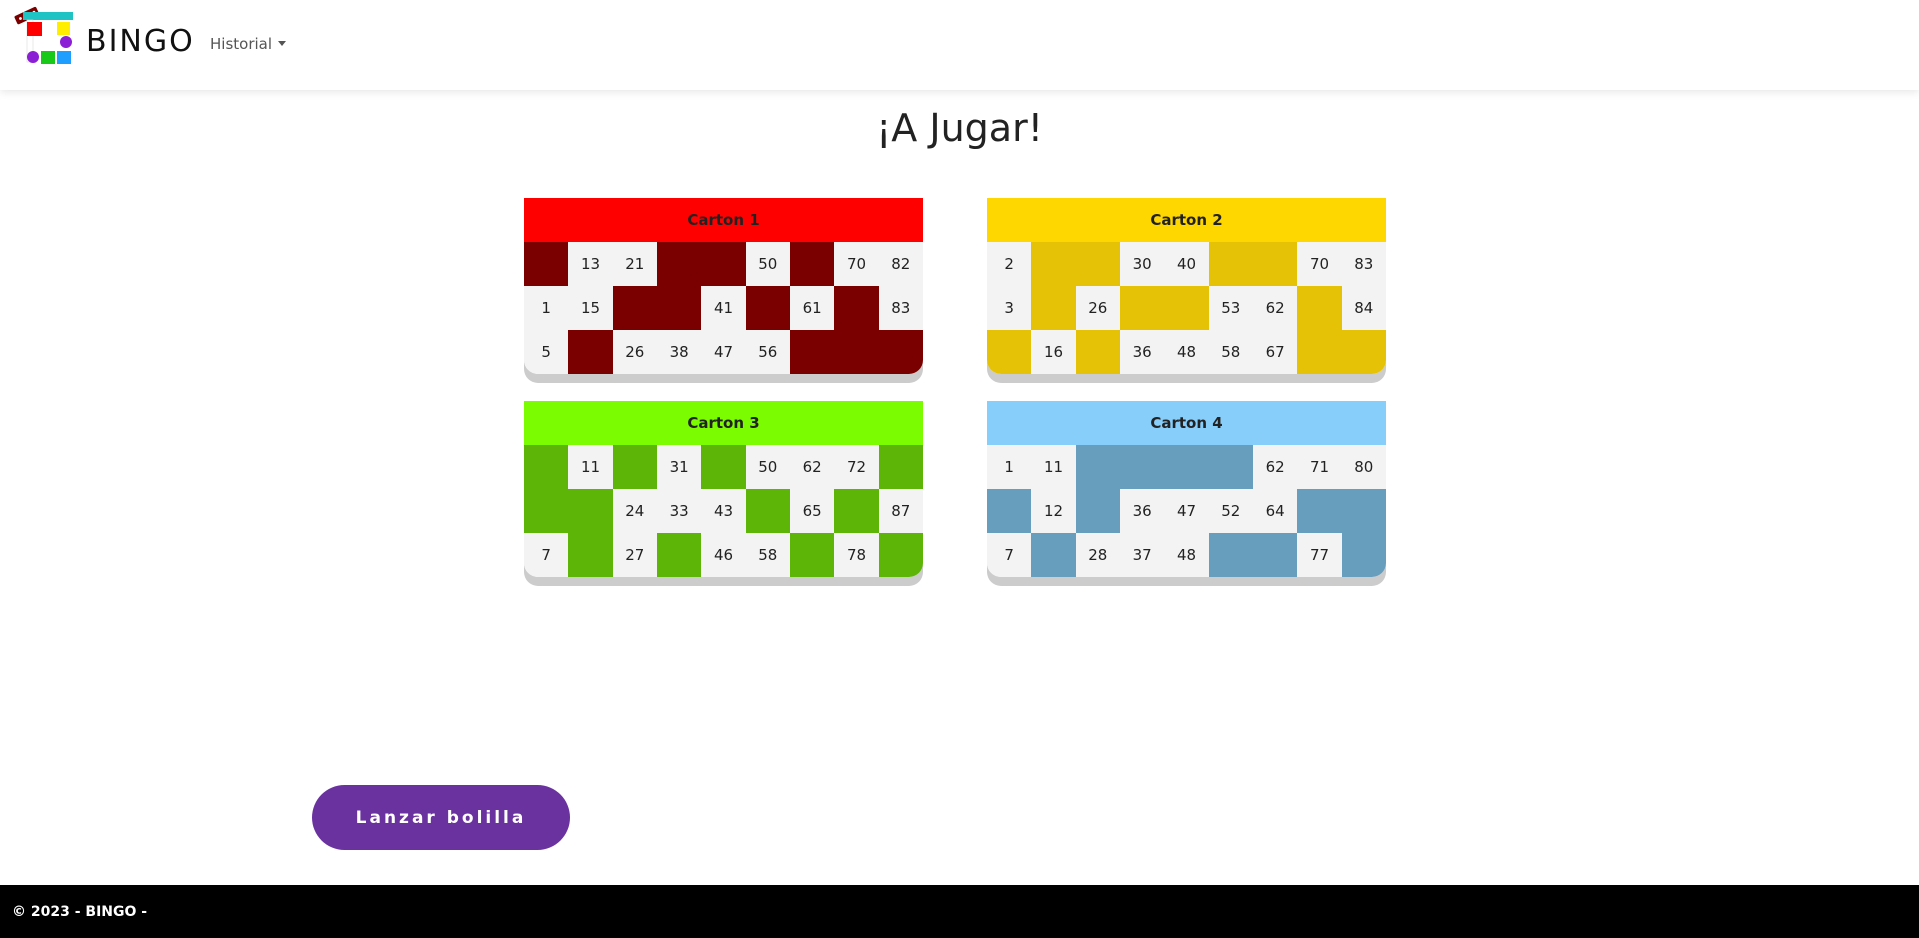 The height and width of the screenshot is (938, 1919). I want to click on carton-grid: 2 30 40 70 83 3 26 53 62 84 16 36 48 58 67, so click(1186, 308).